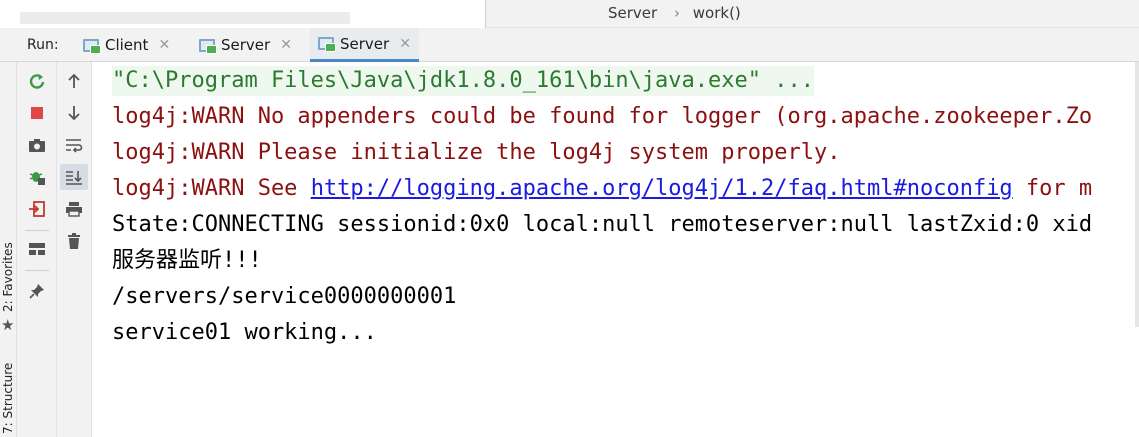 The image size is (1139, 437). What do you see at coordinates (187, 260) in the screenshot?
I see `console-listen-line: 服务器监听!!!` at bounding box center [187, 260].